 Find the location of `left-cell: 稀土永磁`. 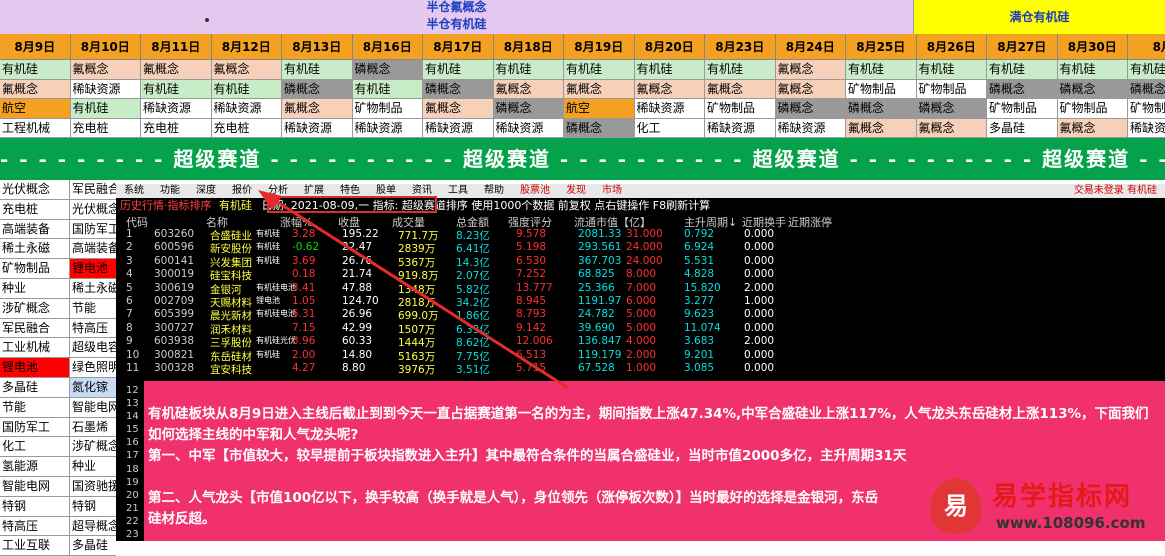

left-cell: 稀土永磁 is located at coordinates (35, 249).